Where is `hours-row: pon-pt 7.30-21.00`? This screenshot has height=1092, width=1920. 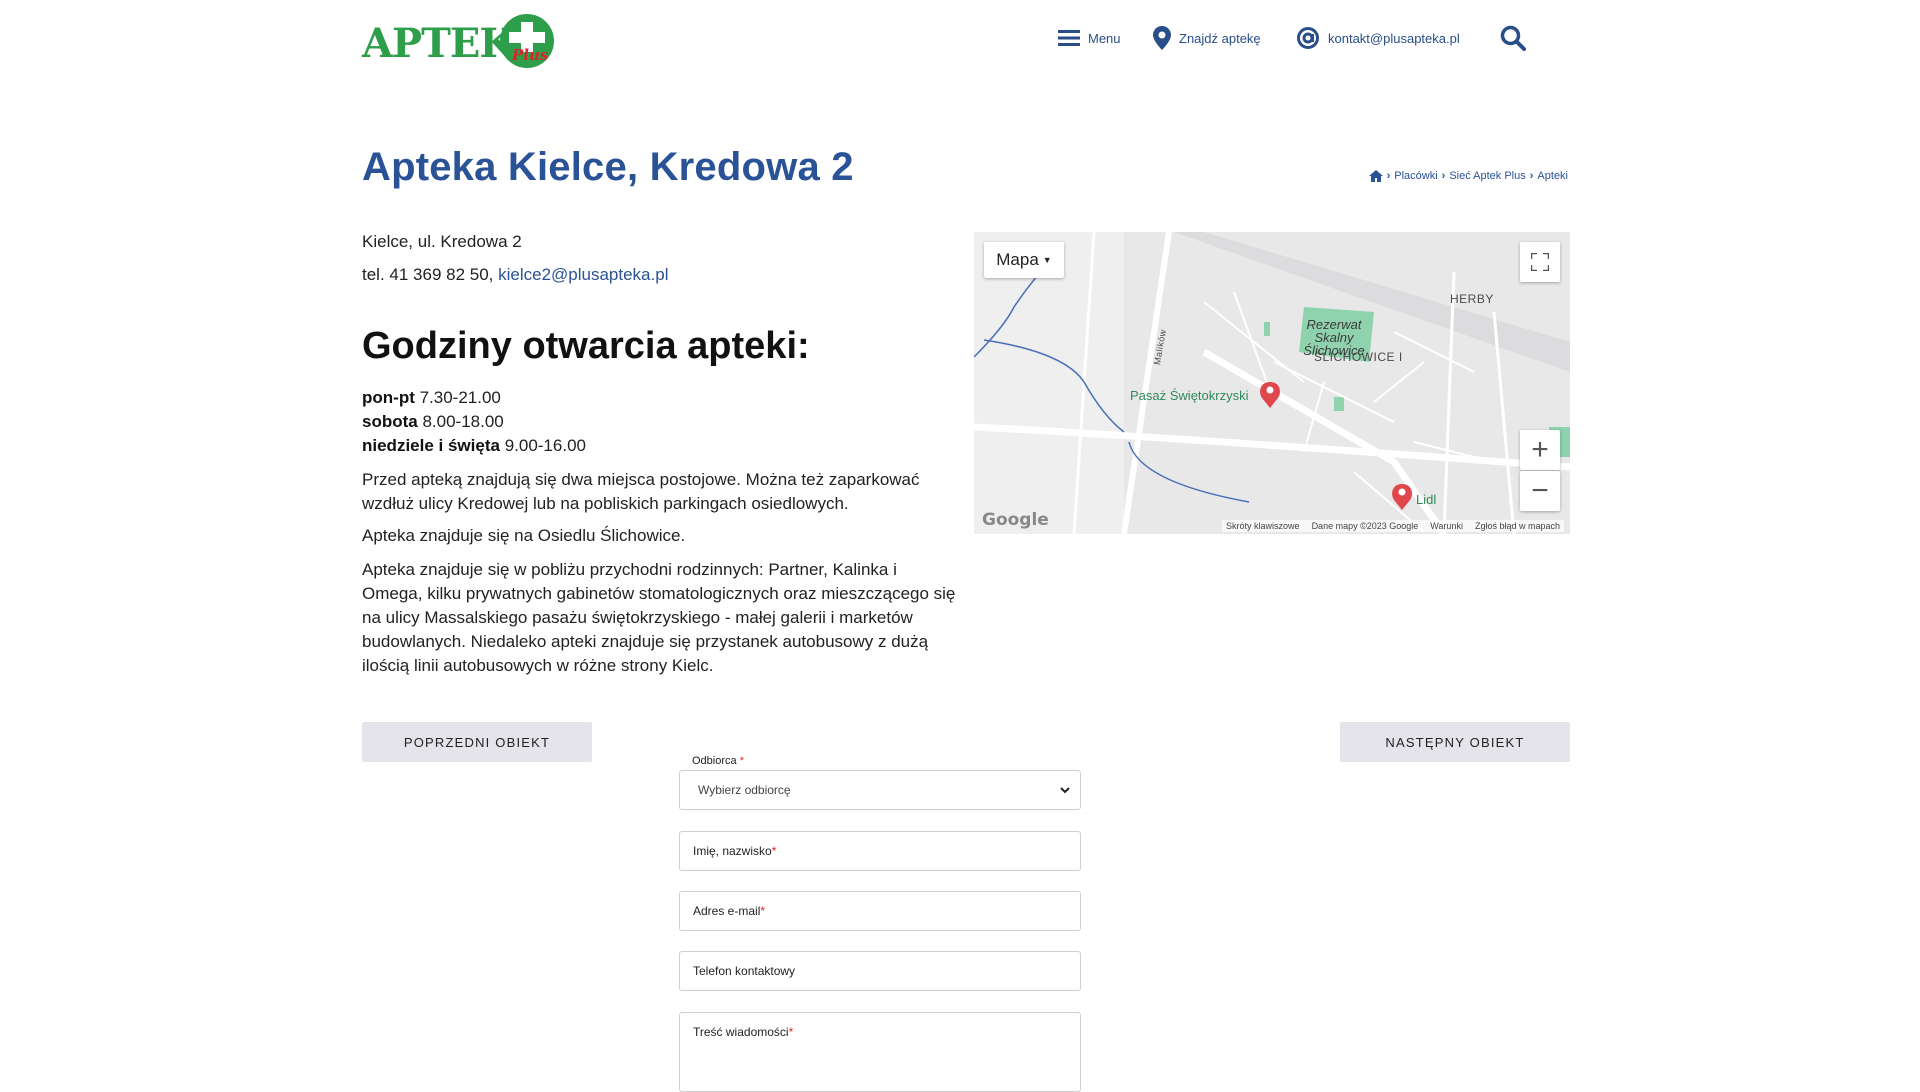
hours-row: pon-pt 7.30-21.00 is located at coordinates (474, 398).